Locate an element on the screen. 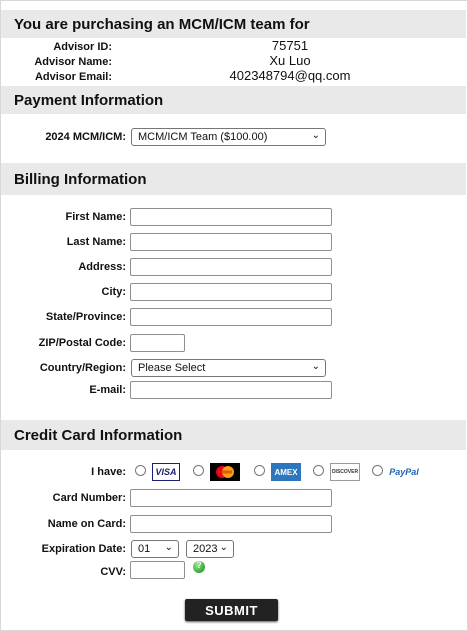 The image size is (468, 631). team-type-label: 2024 MCM/ICM: is located at coordinates (85, 137).